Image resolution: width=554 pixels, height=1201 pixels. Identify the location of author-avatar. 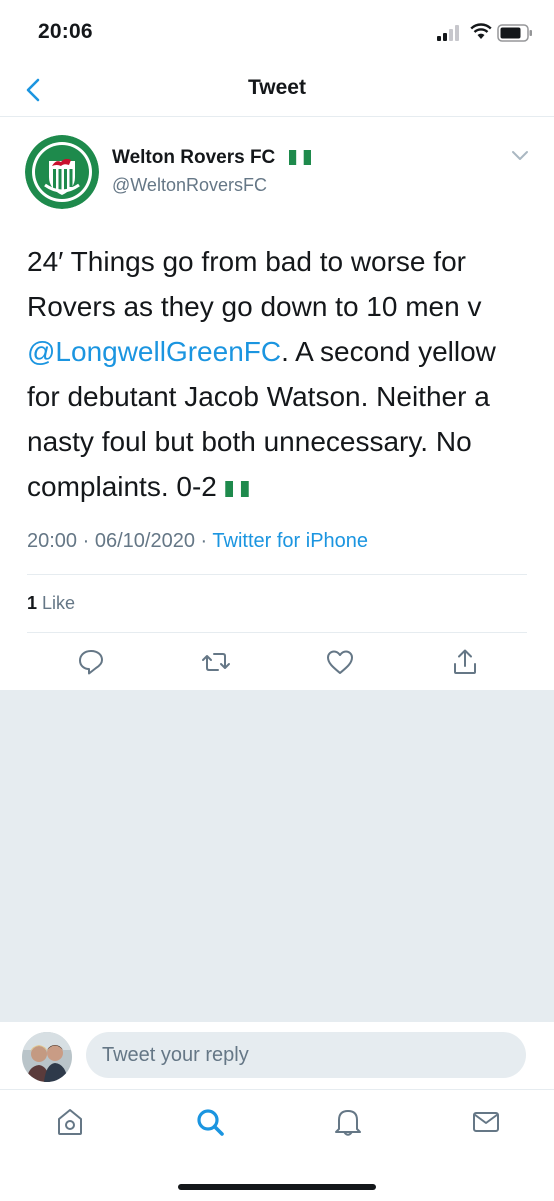
(62, 172).